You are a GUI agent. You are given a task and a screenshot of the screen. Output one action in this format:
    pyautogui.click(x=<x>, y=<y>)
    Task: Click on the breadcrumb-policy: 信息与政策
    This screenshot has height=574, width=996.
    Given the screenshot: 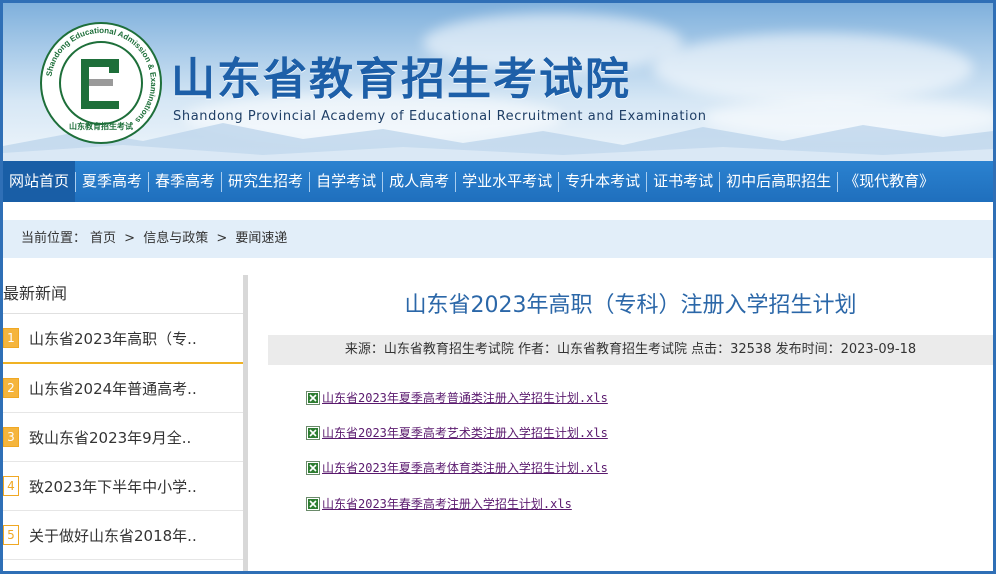 What is the action you would take?
    pyautogui.click(x=175, y=238)
    